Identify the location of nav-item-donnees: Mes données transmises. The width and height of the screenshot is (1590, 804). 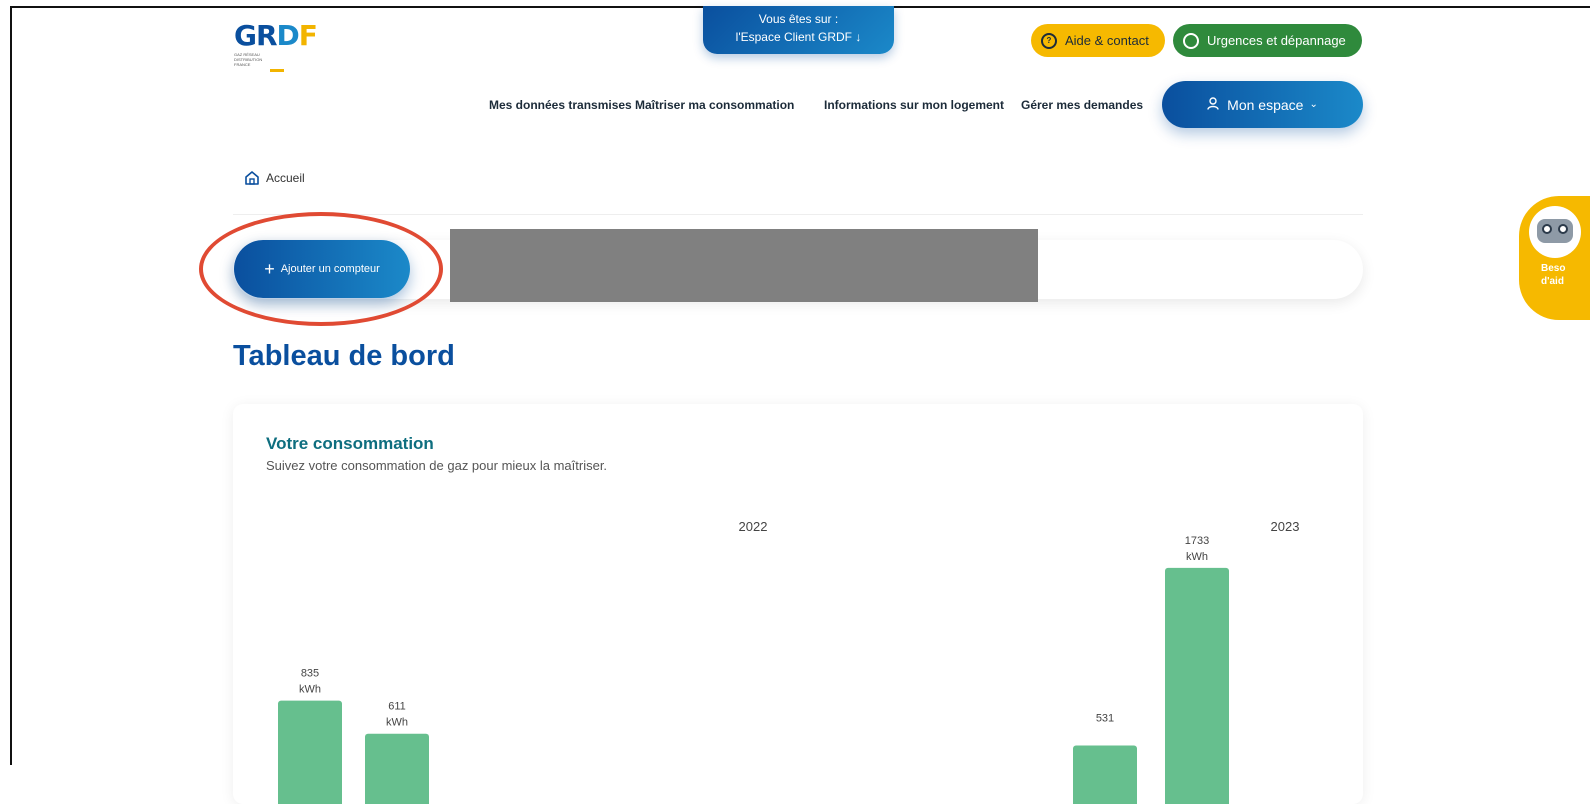
(560, 105).